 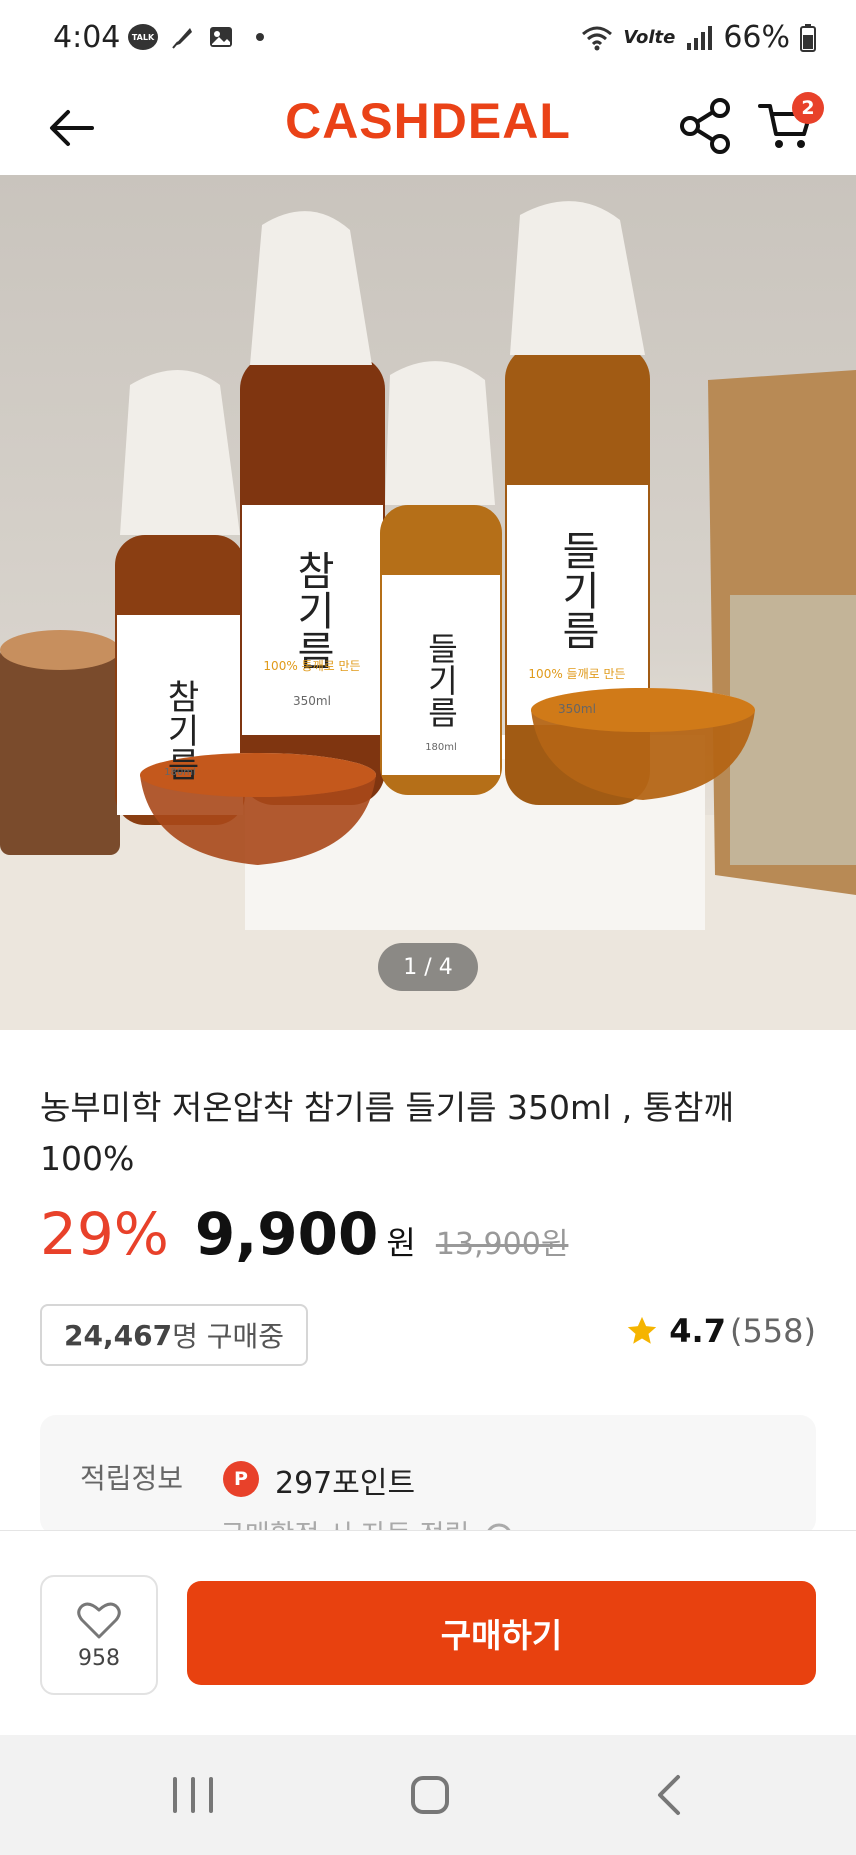 I want to click on share-icon, so click(x=706, y=126).